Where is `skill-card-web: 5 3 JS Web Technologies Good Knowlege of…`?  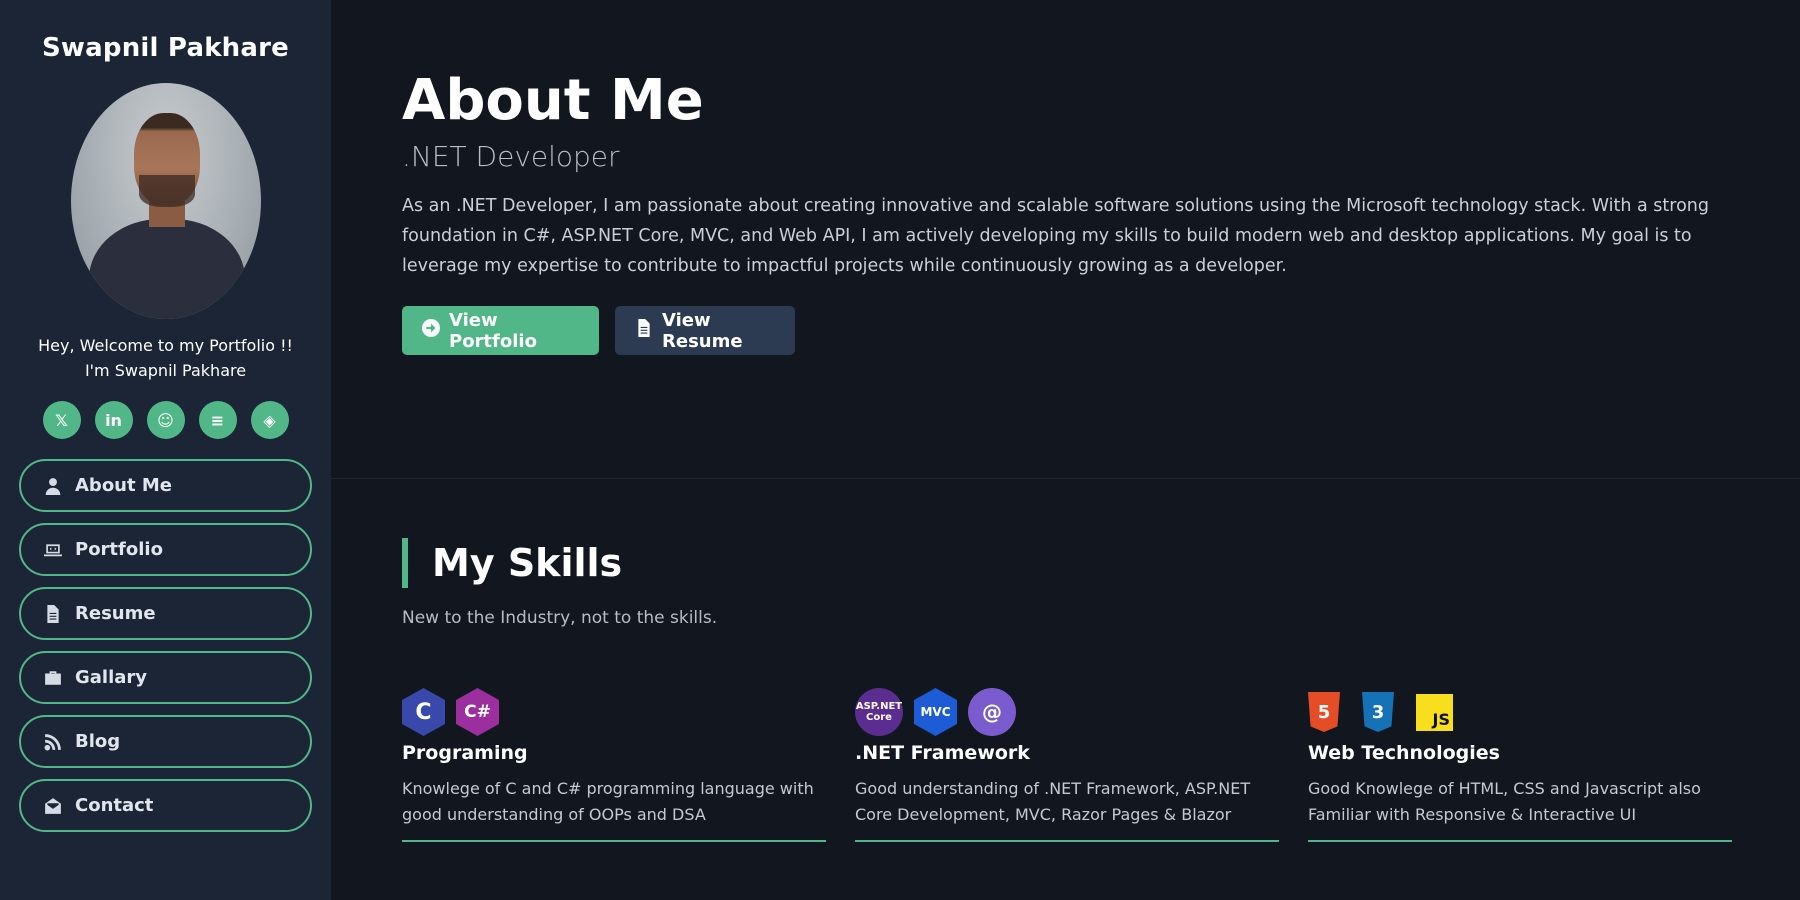 skill-card-web: 5 3 JS Web Technologies Good Knowlege of… is located at coordinates (1520, 765).